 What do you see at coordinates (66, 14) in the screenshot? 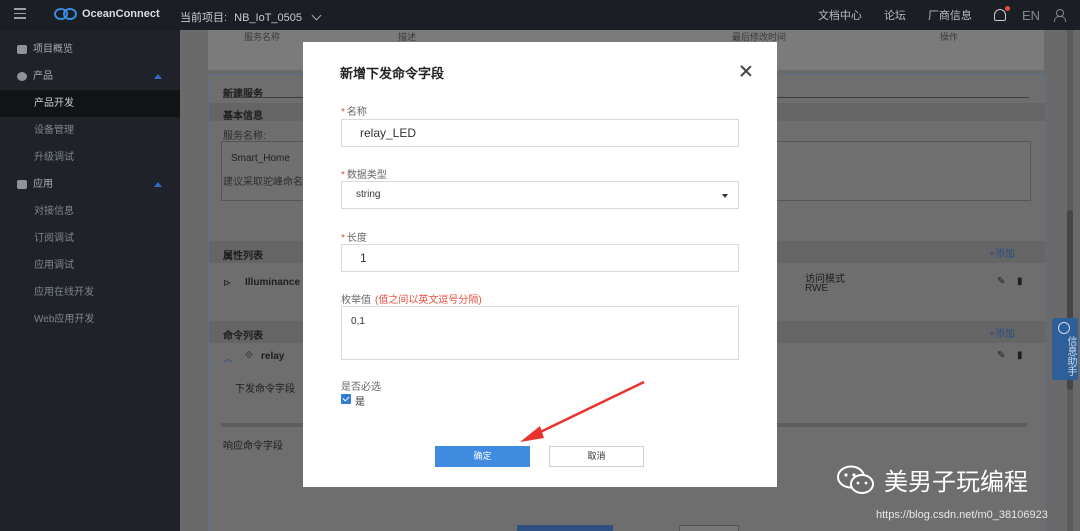
I see `ocean-connect-logo-icon` at bounding box center [66, 14].